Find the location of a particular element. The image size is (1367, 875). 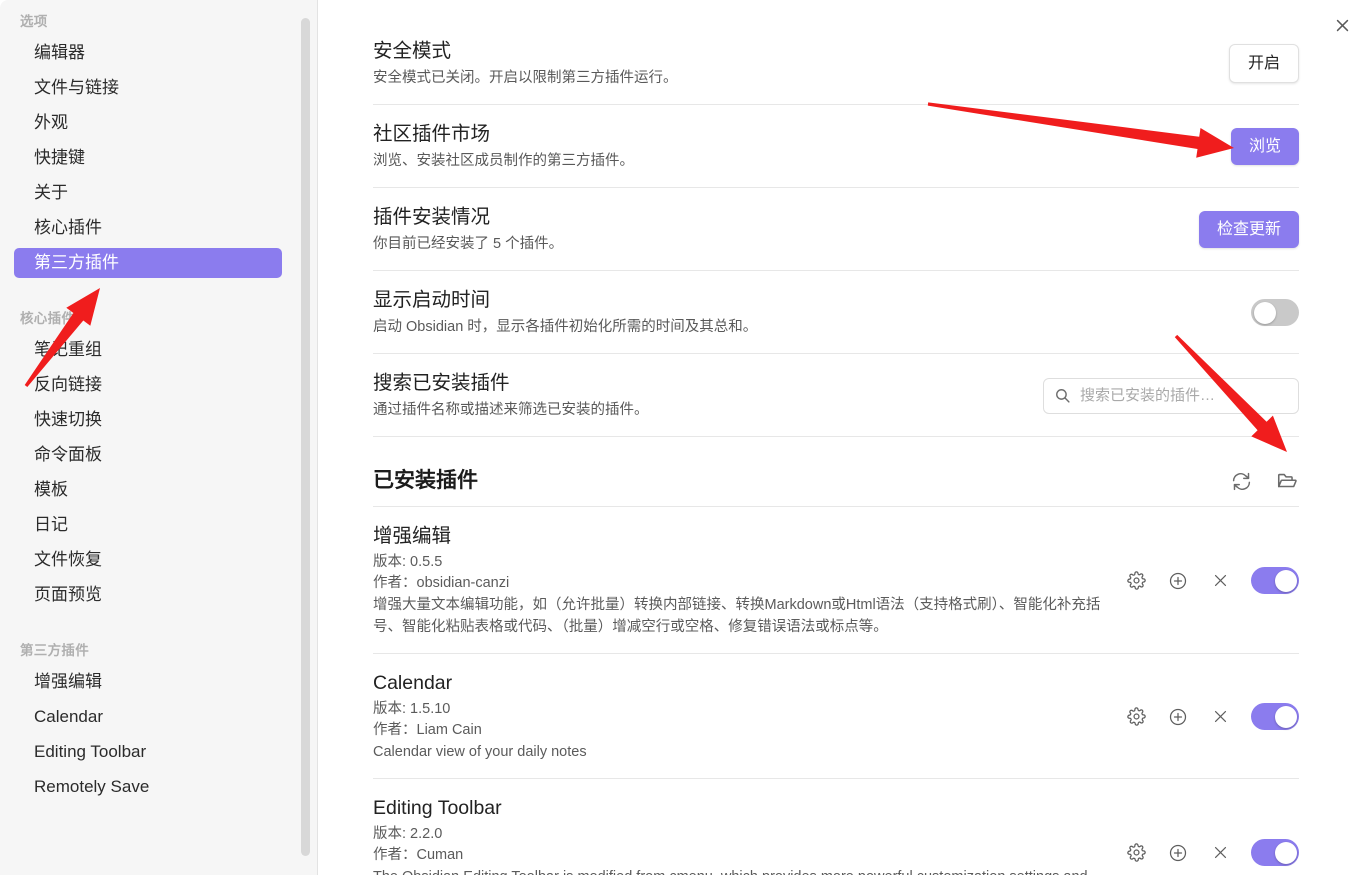

setting-control: 检查更新 is located at coordinates (1248, 229).